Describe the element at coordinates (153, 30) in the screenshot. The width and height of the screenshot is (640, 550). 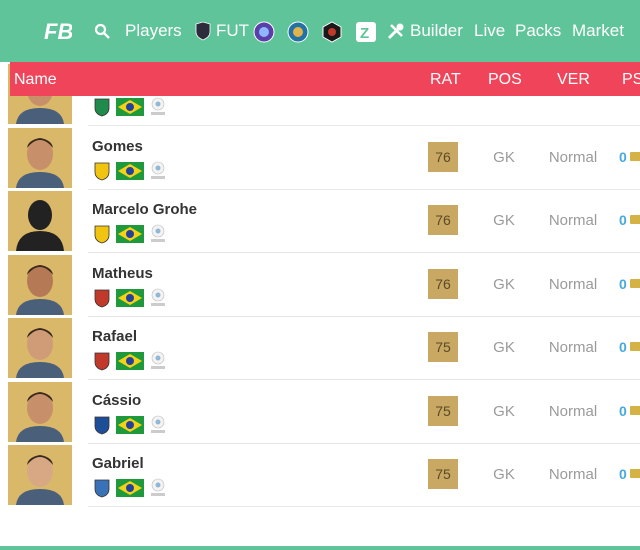
I see `nav-players-label: Players` at that location.